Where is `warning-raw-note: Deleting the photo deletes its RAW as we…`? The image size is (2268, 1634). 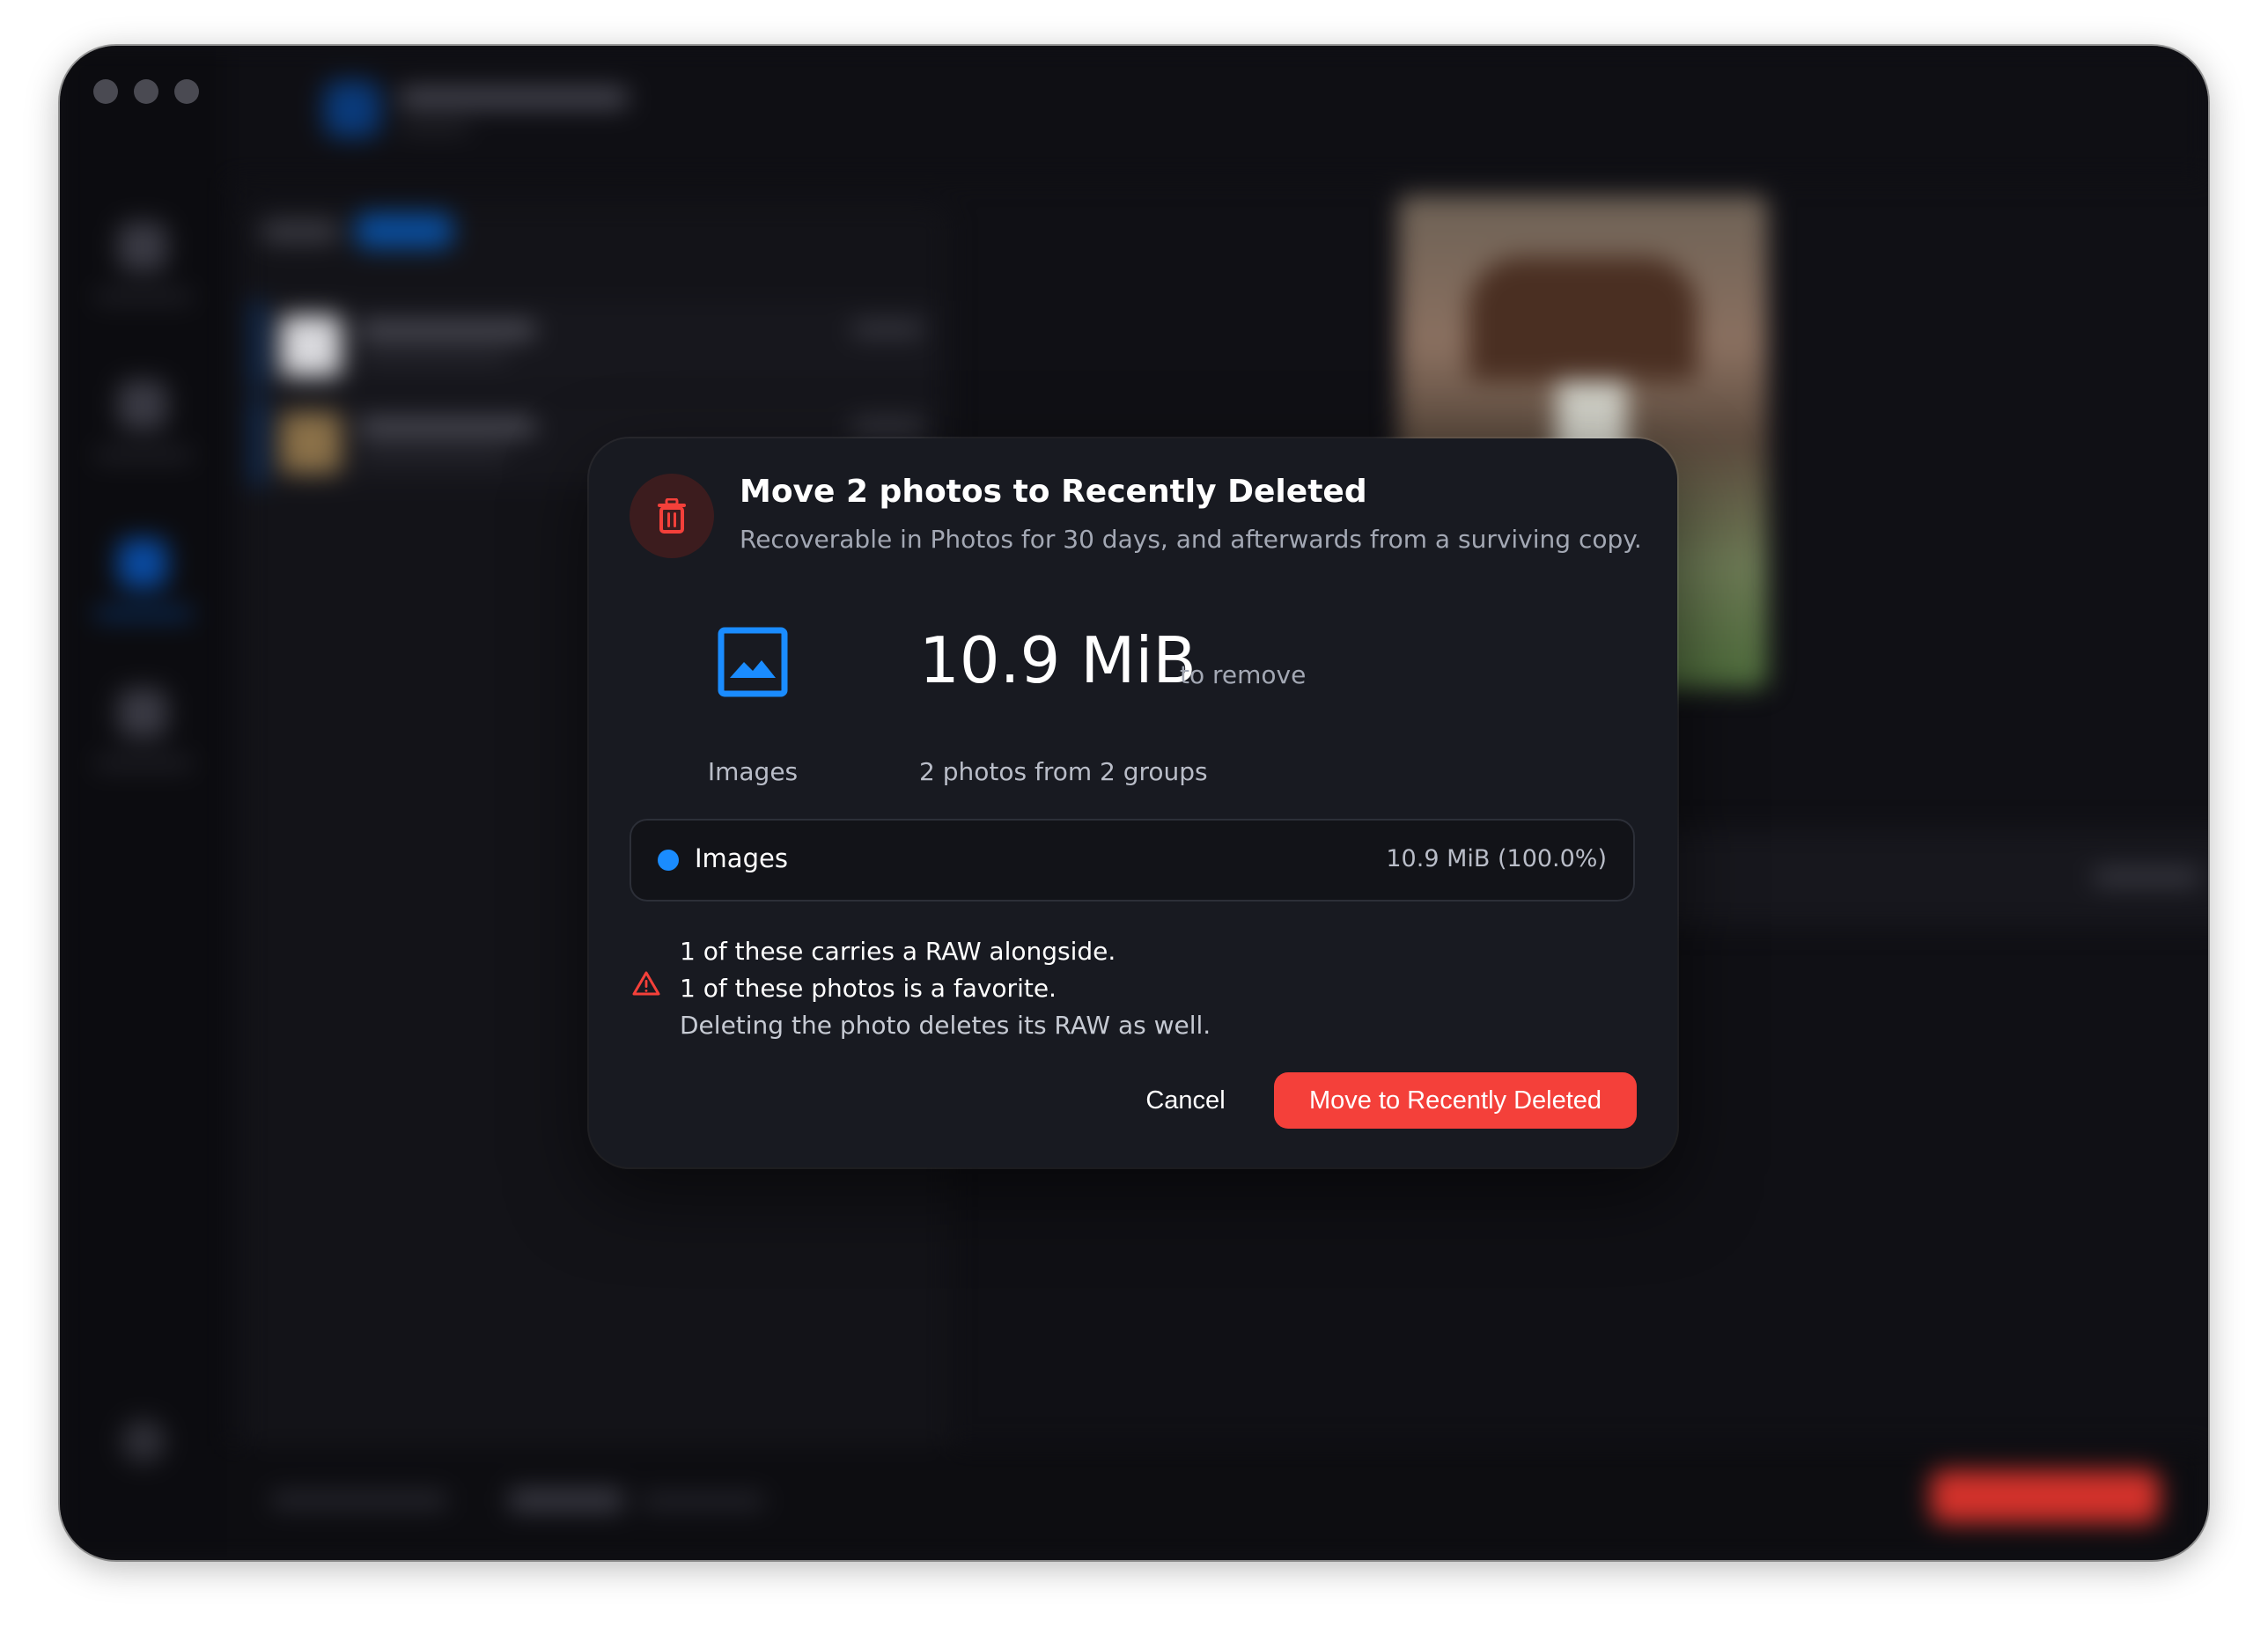
warning-raw-note: Deleting the photo deletes its RAW as we… is located at coordinates (945, 1025).